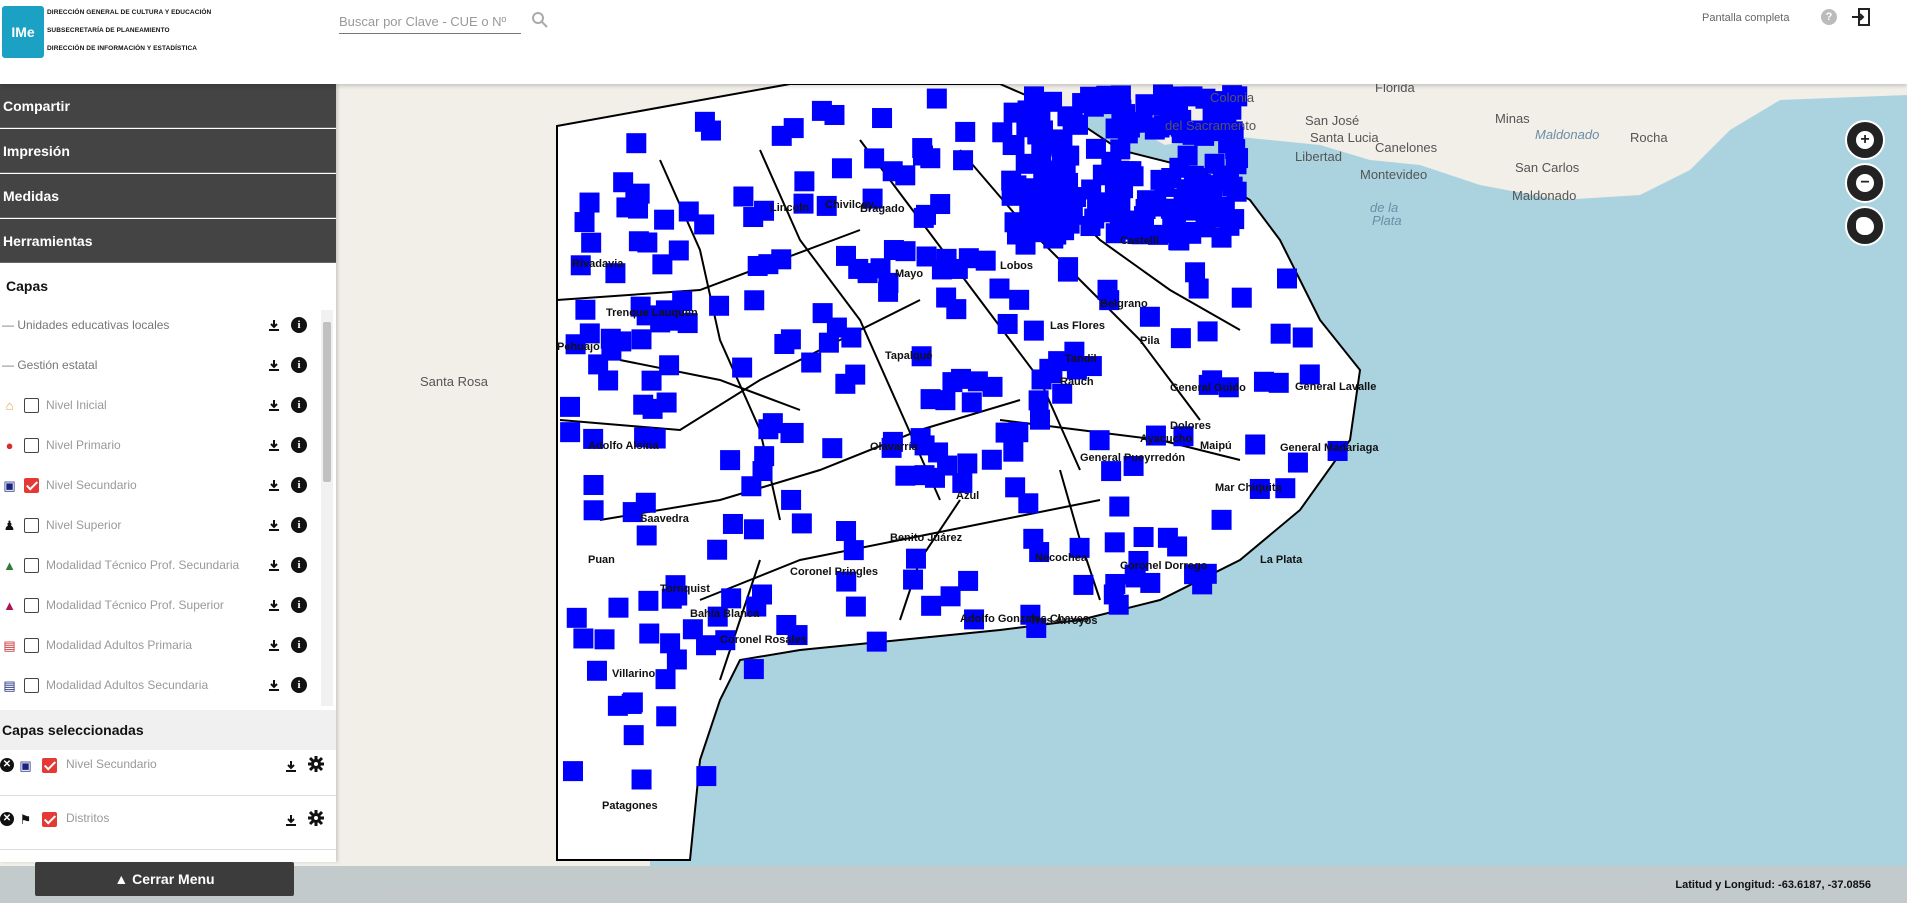 The image size is (1907, 903). I want to click on help-icon: ?, so click(1829, 17).